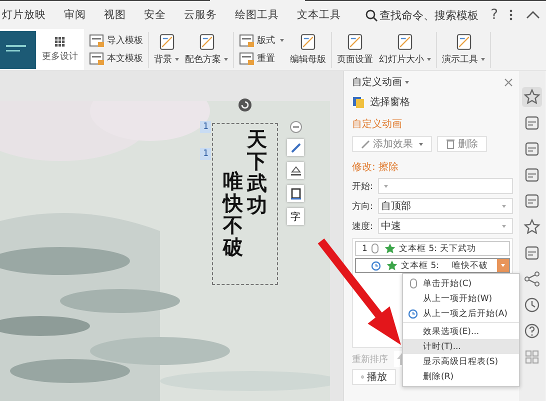 The height and width of the screenshot is (401, 546). I want to click on help-button: ?, so click(494, 15).